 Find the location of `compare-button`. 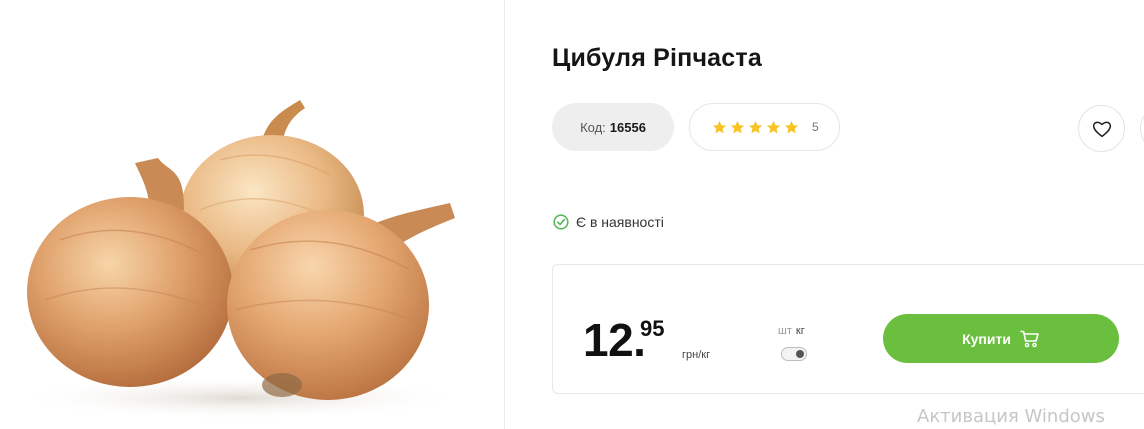

compare-button is located at coordinates (1142, 128).